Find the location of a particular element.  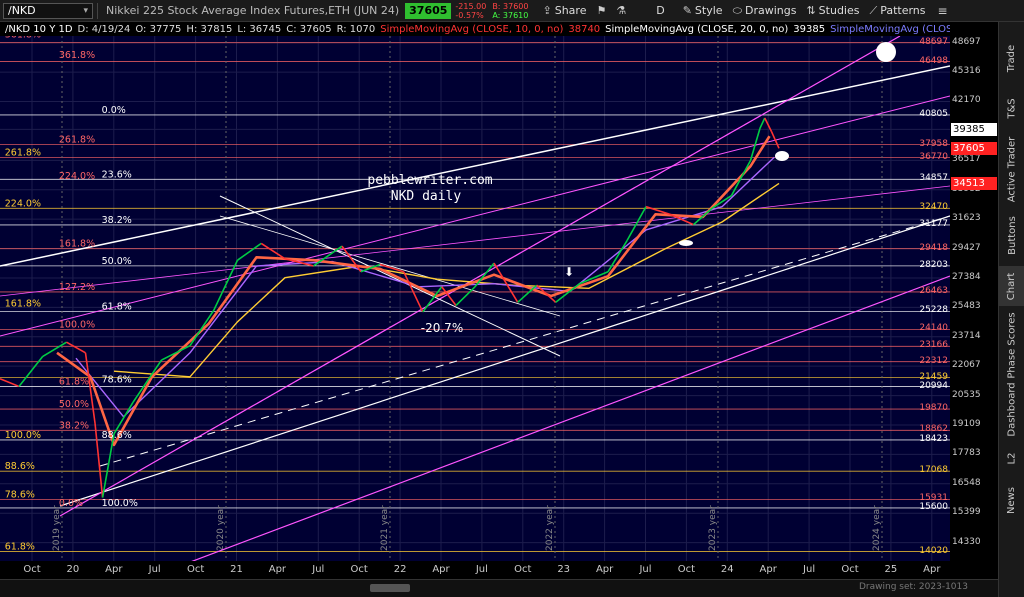

patterns-icon: ⟋ is located at coordinates (873, 10).